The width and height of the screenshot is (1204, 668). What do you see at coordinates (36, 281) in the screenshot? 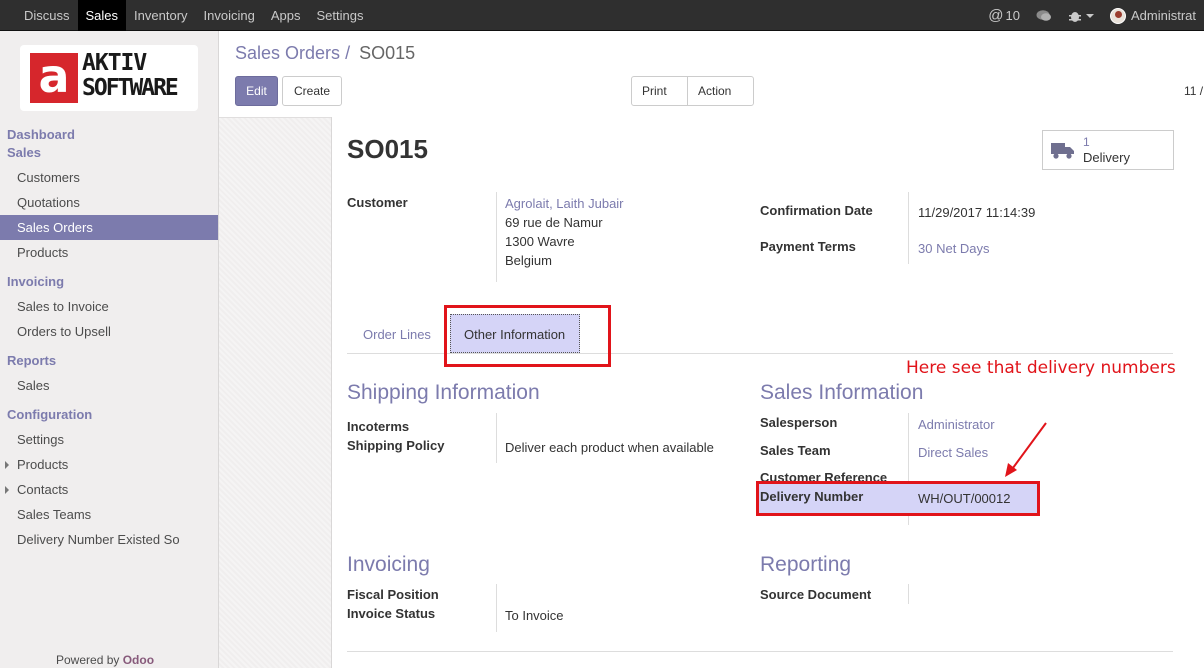
I see `sidebar-header-invoicing: Invoicing` at bounding box center [36, 281].